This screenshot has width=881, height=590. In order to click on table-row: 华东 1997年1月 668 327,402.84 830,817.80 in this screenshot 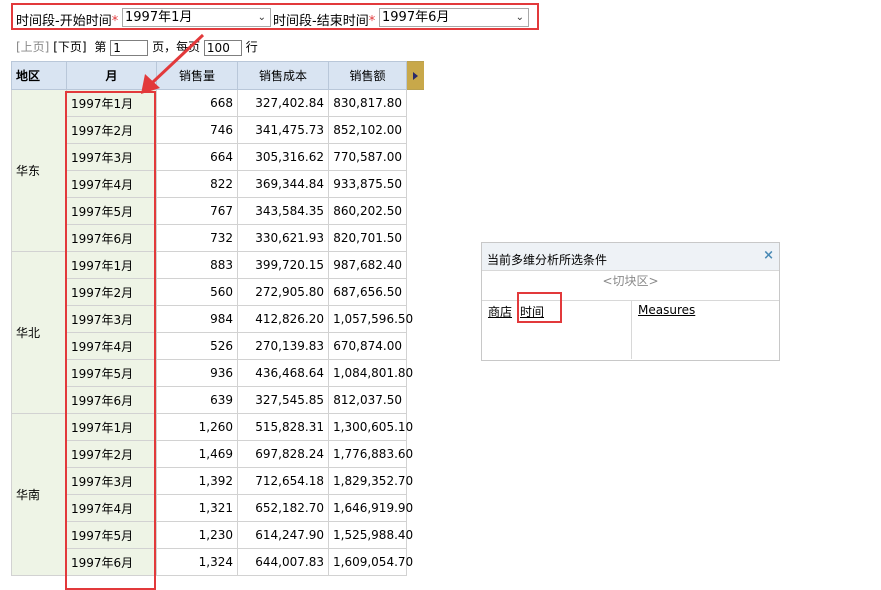, I will do `click(218, 170)`.